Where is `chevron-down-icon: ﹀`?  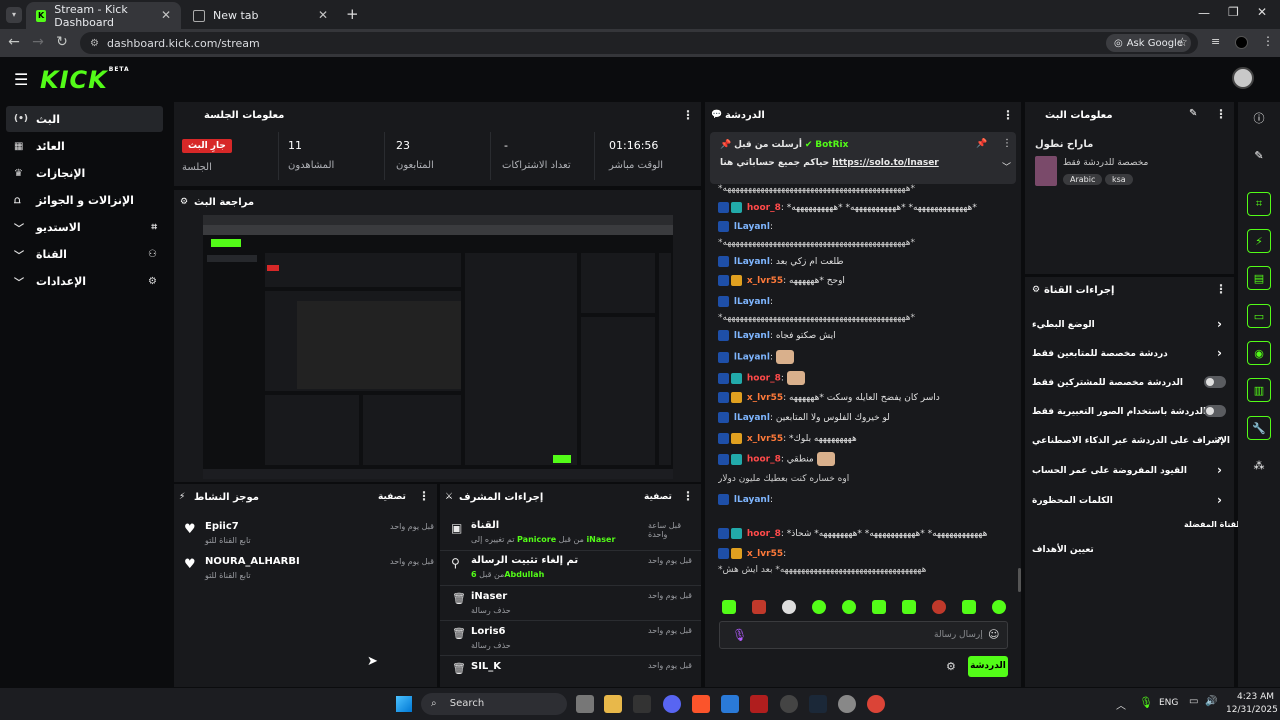 chevron-down-icon: ﹀ is located at coordinates (1006, 166).